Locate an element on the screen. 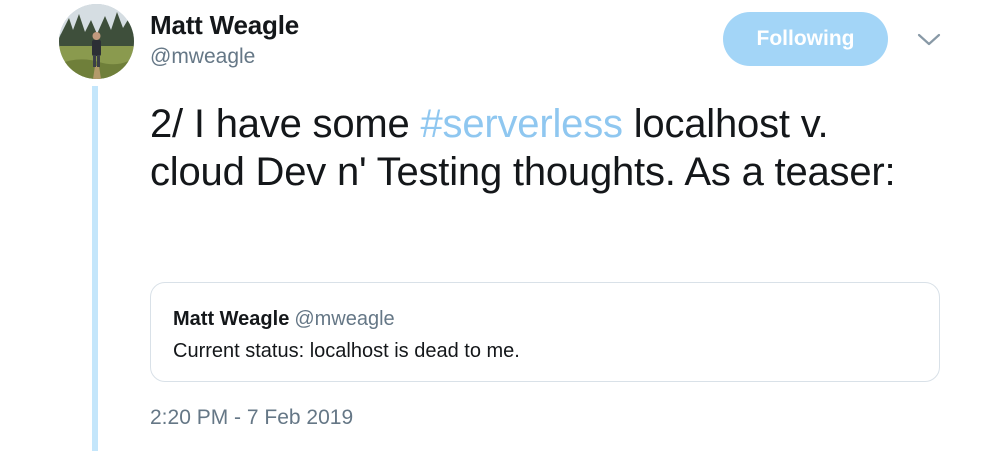 This screenshot has height=451, width=1000. avatar is located at coordinates (96, 41).